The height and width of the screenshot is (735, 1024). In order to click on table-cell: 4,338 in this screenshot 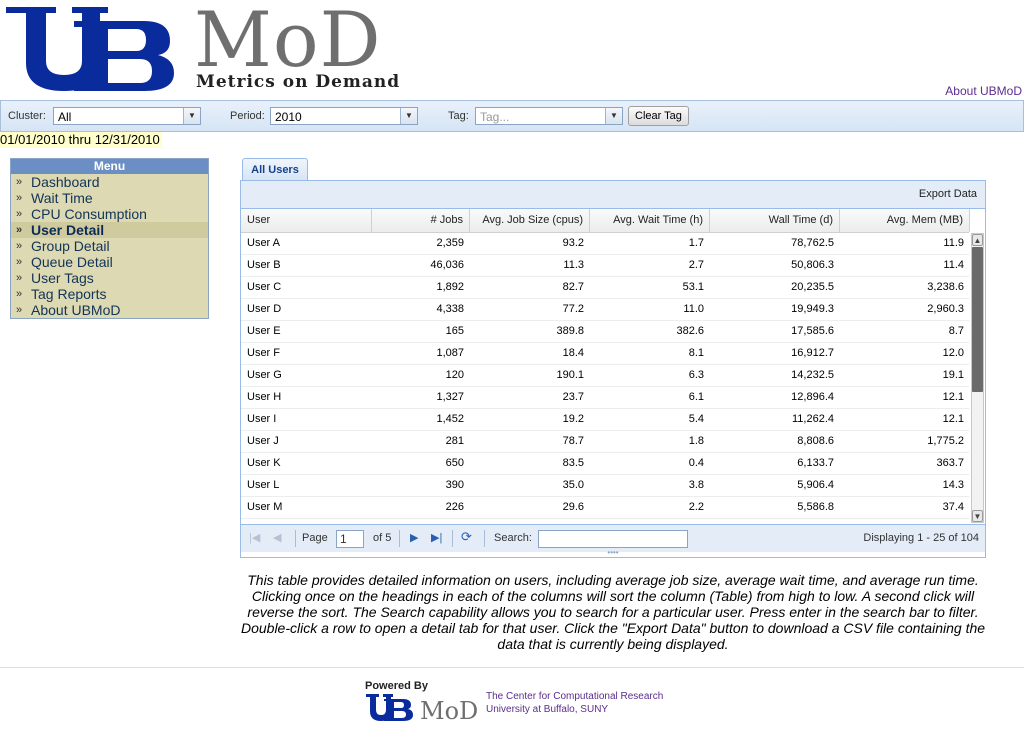, I will do `click(450, 309)`.